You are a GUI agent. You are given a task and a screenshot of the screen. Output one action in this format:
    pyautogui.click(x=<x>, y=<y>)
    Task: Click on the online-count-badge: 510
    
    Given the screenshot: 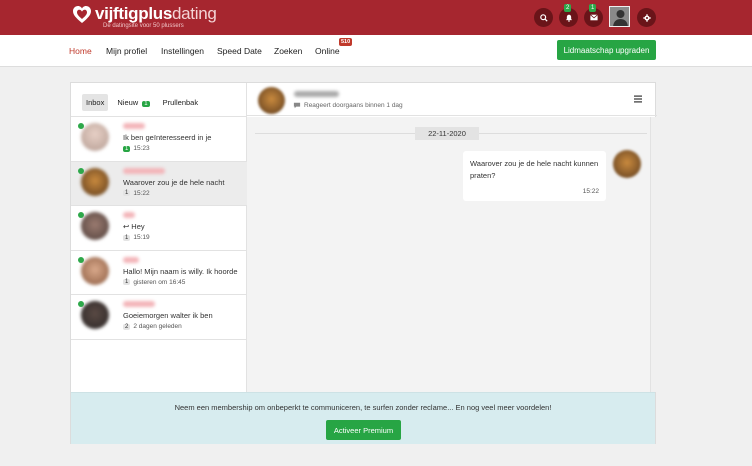 What is the action you would take?
    pyautogui.click(x=346, y=42)
    